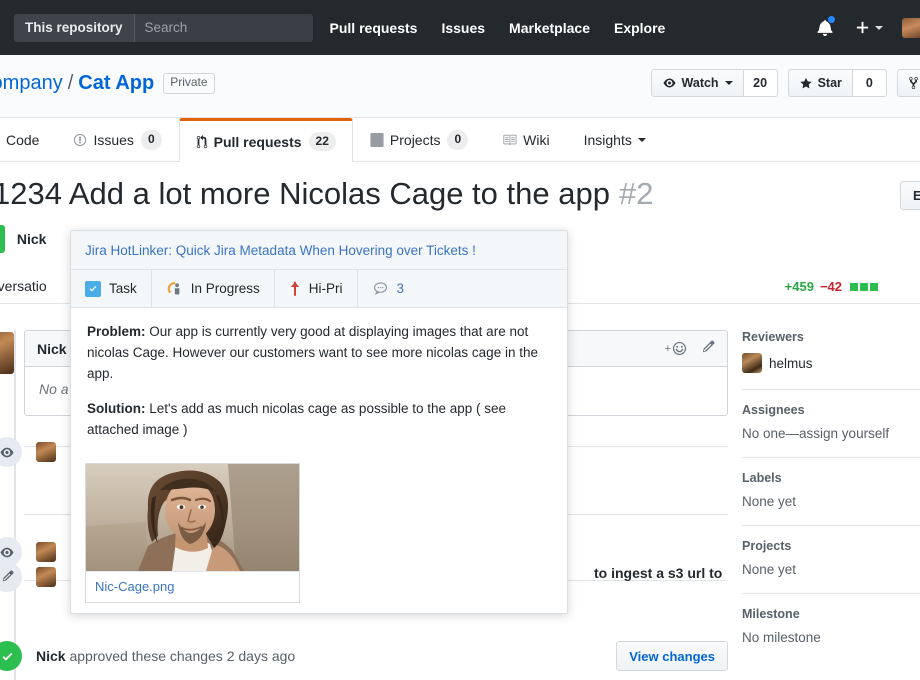 The height and width of the screenshot is (680, 920). I want to click on pull-request-meta: pen Nick, so click(23, 239).